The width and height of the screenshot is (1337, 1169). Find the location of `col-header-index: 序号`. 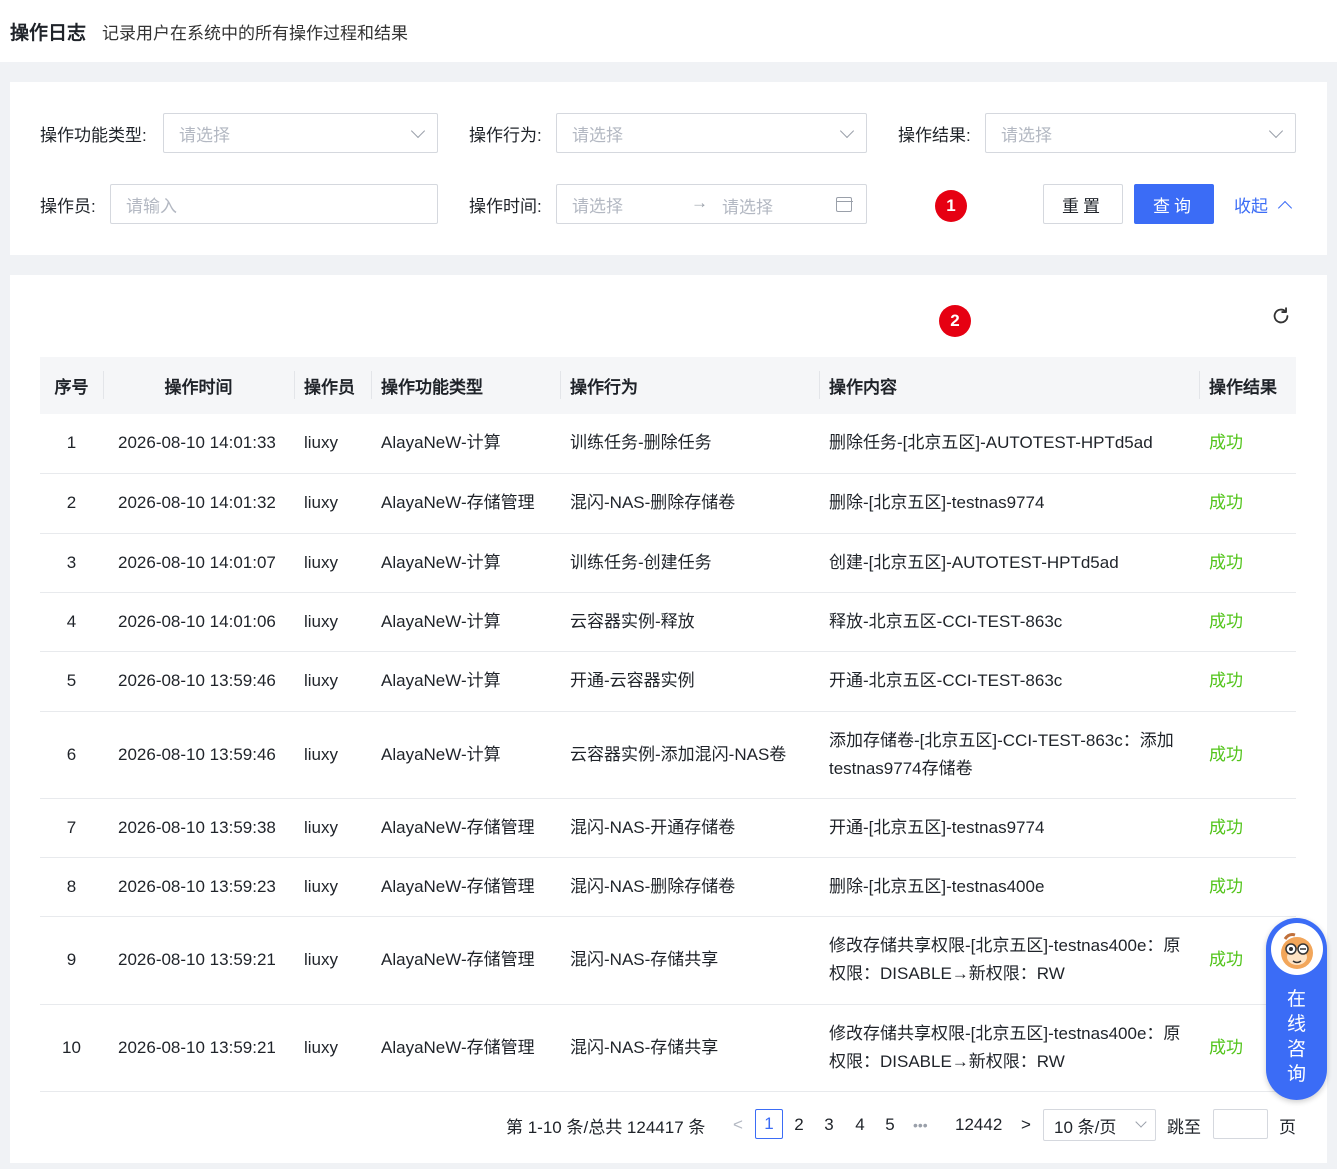

col-header-index: 序号 is located at coordinates (71, 385).